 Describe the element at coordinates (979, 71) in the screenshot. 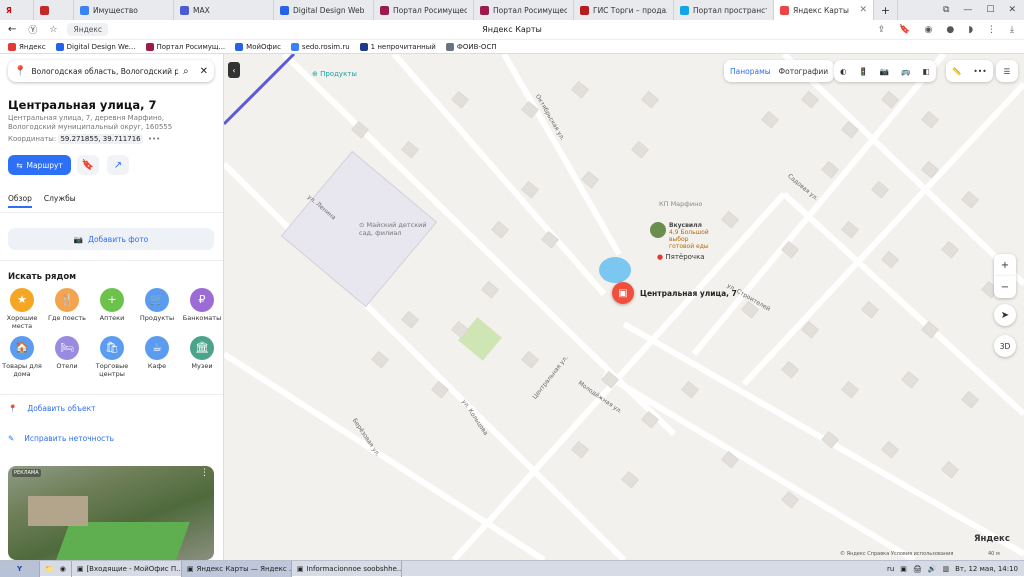

I see `more-icon: •••` at that location.